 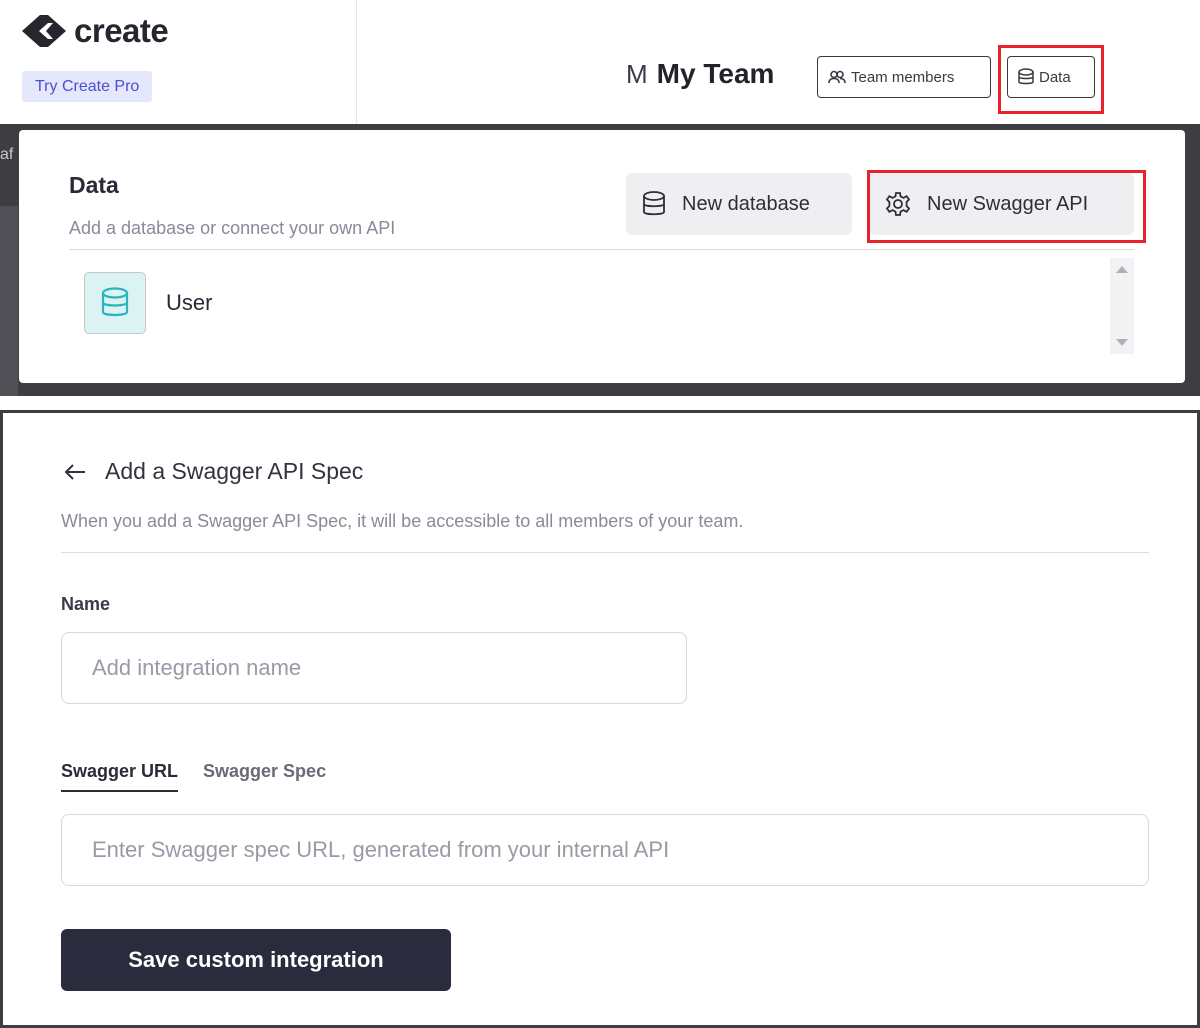 I want to click on try-create-pro-button: Try Create Pro, so click(x=87, y=86).